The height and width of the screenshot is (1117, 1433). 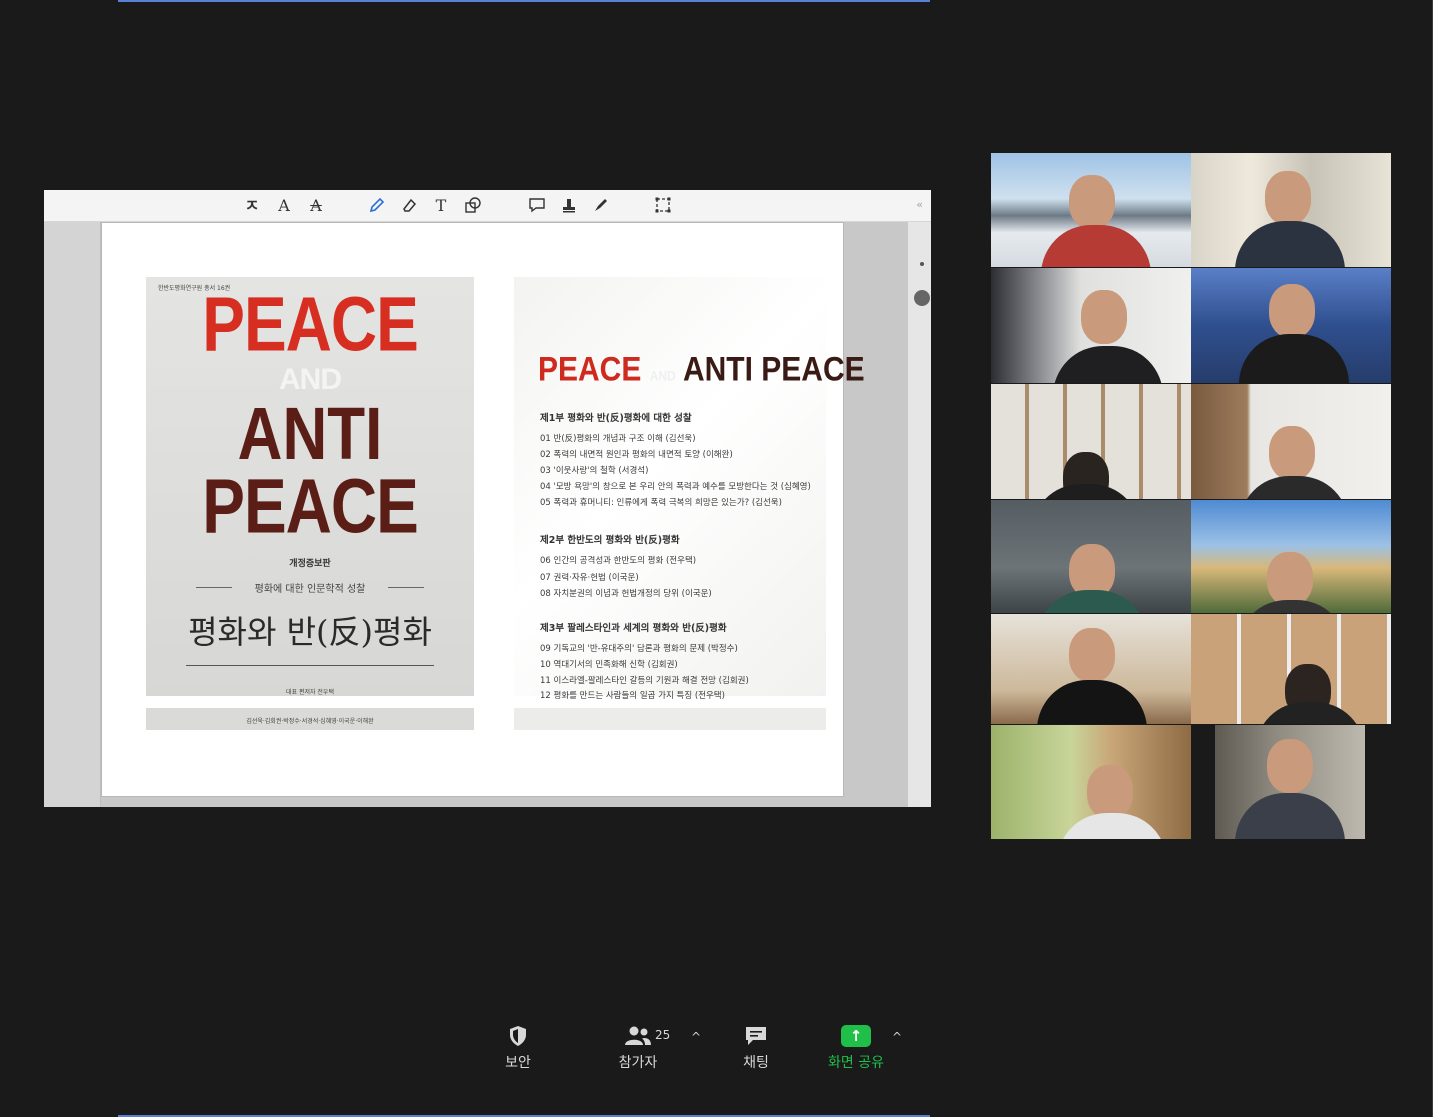 I want to click on chat-button: 채팅, so click(x=756, y=1048).